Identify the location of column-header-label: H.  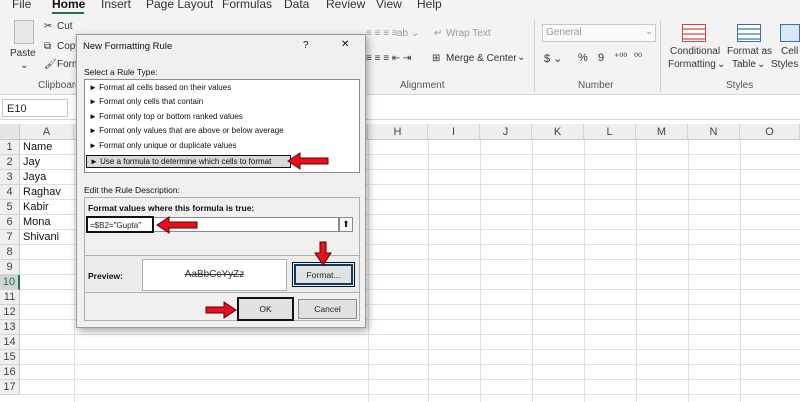
(397, 132).